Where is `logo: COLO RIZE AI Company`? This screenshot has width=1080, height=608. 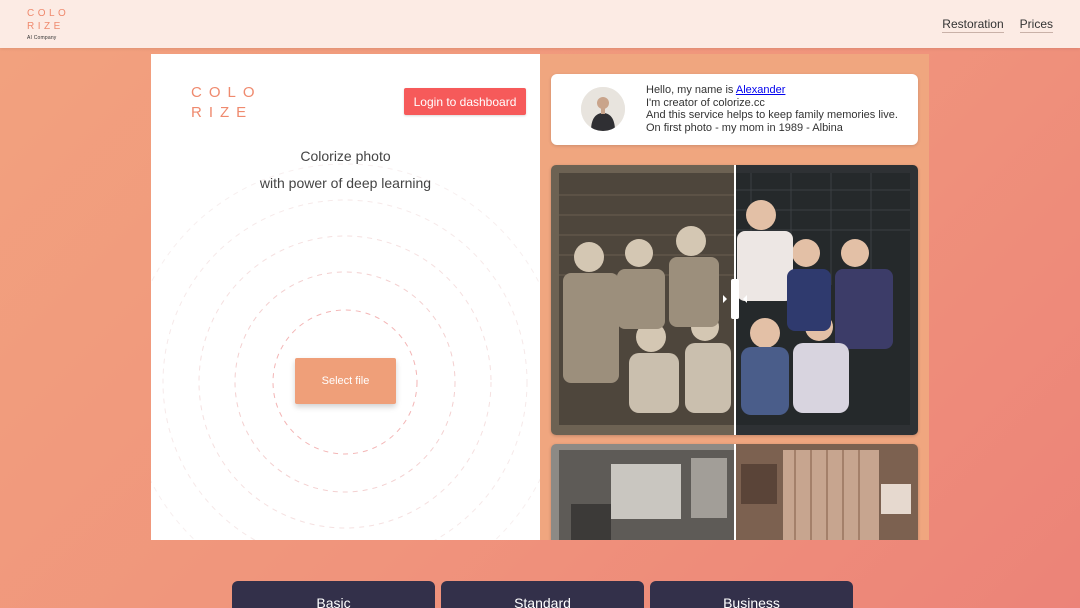
logo: COLO RIZE AI Company is located at coordinates (48, 24).